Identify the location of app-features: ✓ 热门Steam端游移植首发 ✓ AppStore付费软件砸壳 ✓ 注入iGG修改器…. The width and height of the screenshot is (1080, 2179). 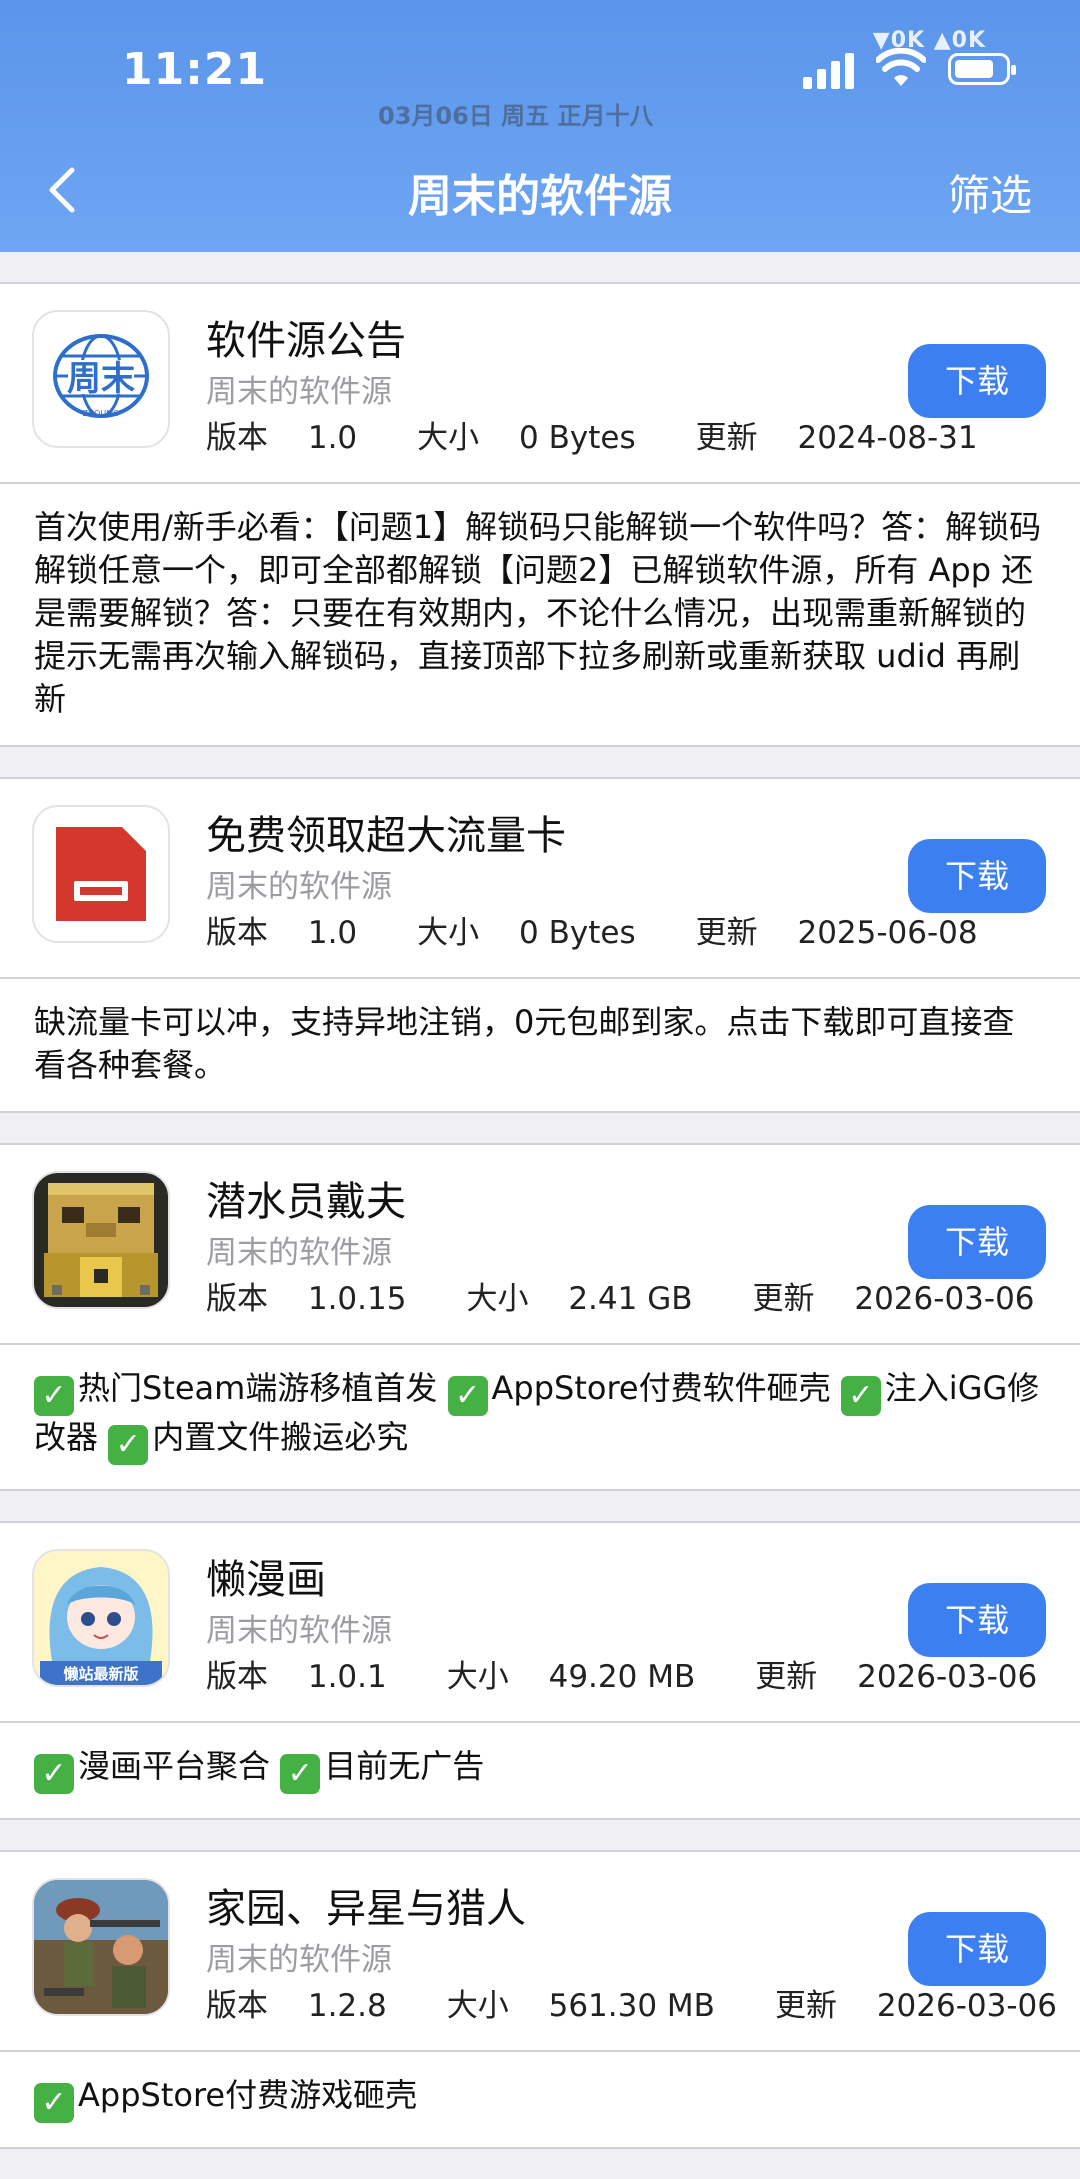
(540, 1416).